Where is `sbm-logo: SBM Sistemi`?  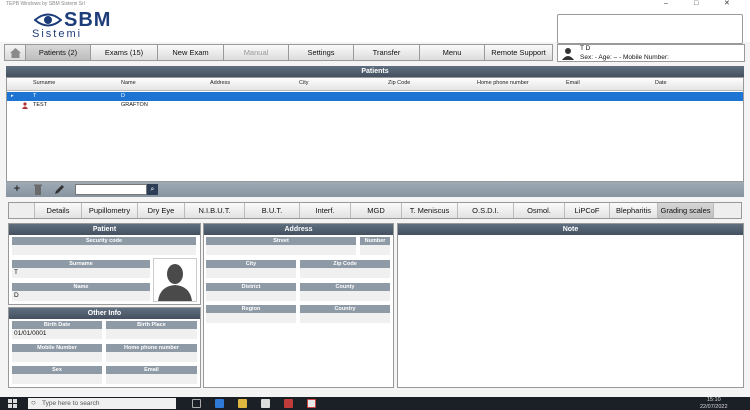 sbm-logo: SBM Sistemi is located at coordinates (80, 24).